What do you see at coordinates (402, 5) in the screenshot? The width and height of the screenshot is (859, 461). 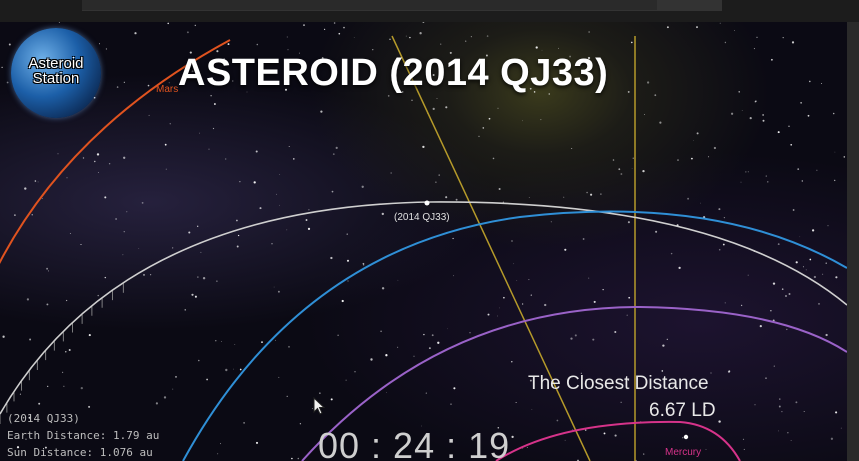 I see `address-bar` at bounding box center [402, 5].